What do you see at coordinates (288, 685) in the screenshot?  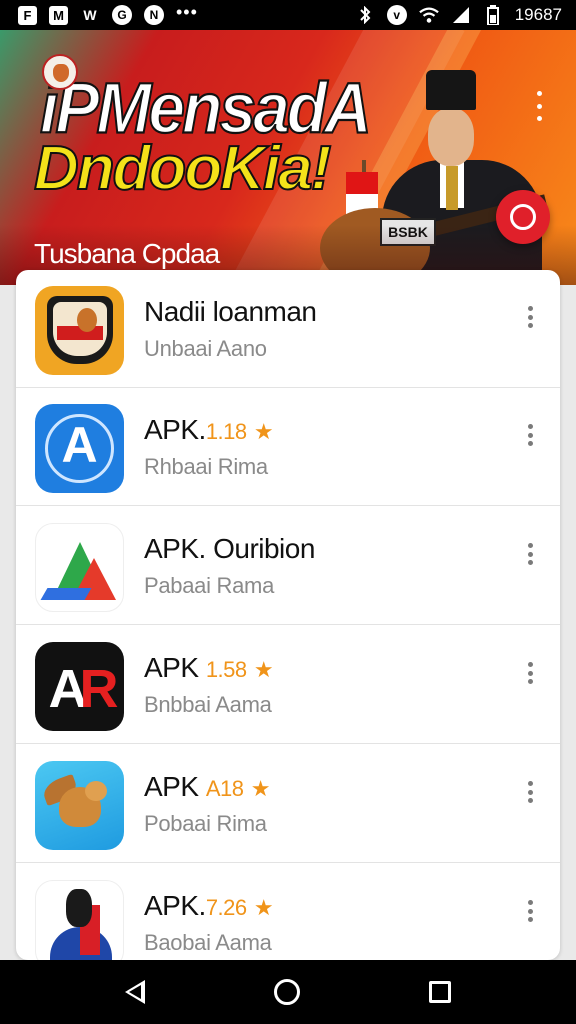 I see `list-item: AR APK 1.58 ★ Bnbbai Aama` at bounding box center [288, 685].